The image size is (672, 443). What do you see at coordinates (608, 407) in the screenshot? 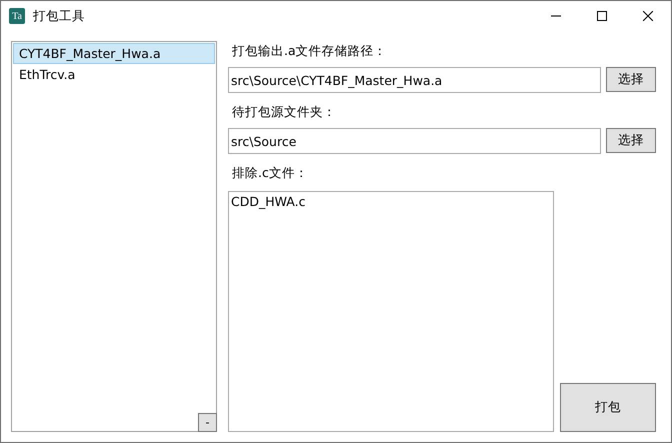
I see `pack-button: 打包` at bounding box center [608, 407].